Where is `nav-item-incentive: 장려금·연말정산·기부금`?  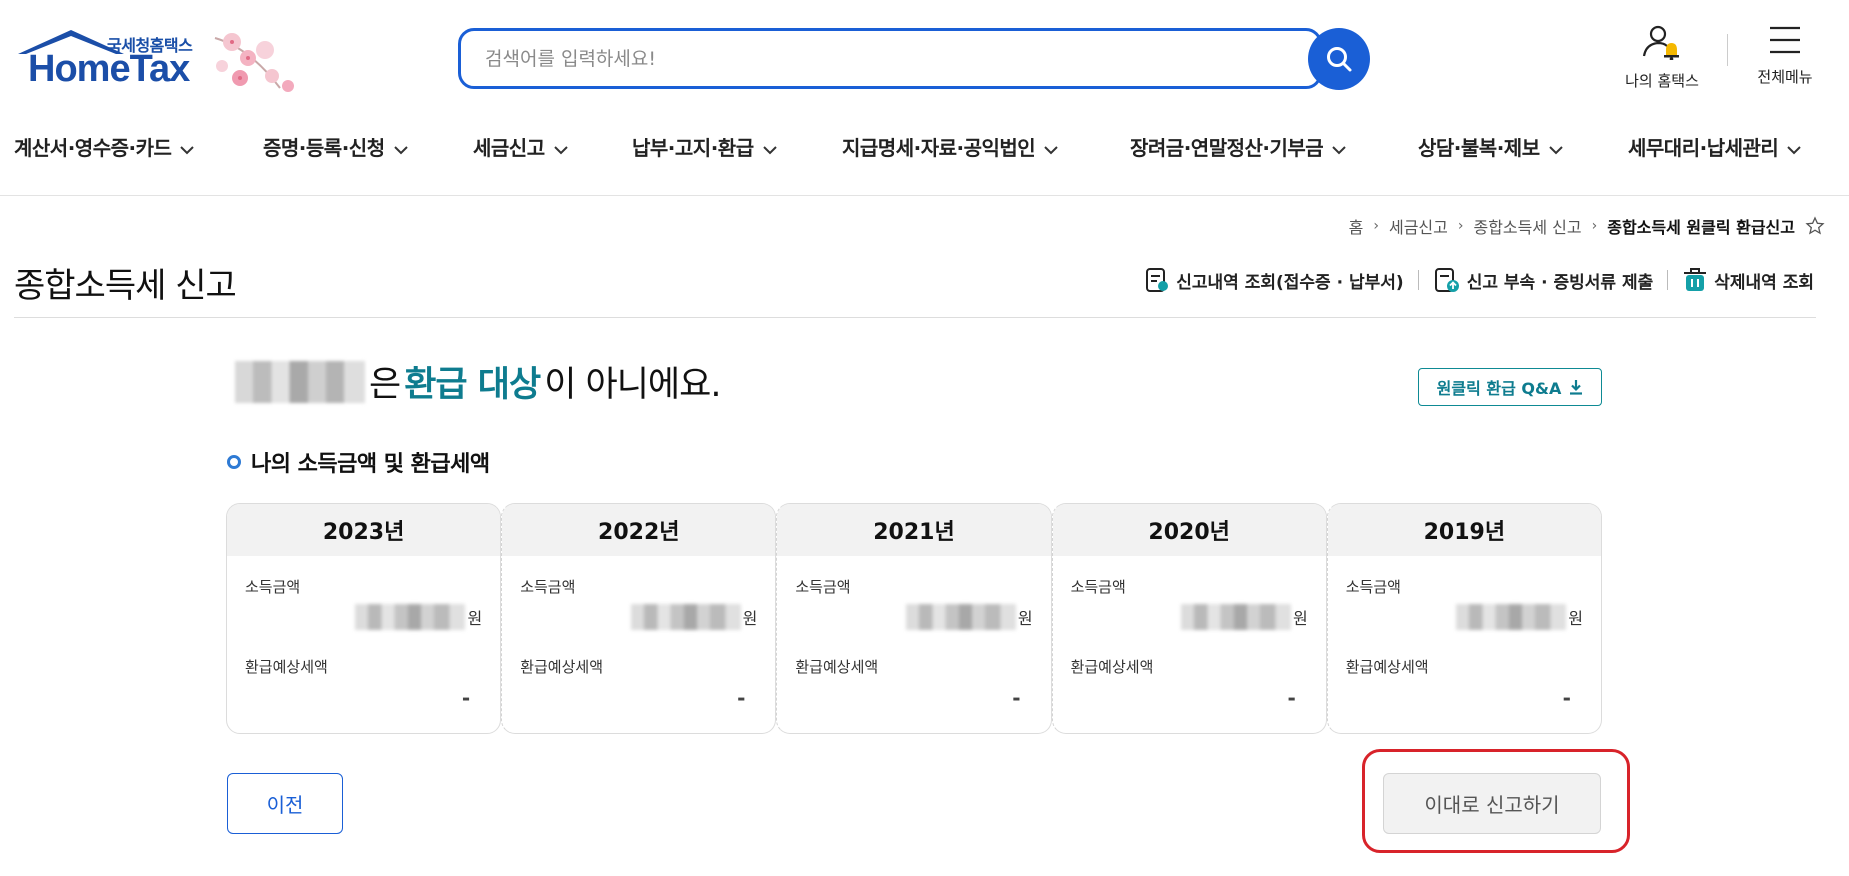 nav-item-incentive: 장려금·연말정산·기부금 is located at coordinates (1238, 146).